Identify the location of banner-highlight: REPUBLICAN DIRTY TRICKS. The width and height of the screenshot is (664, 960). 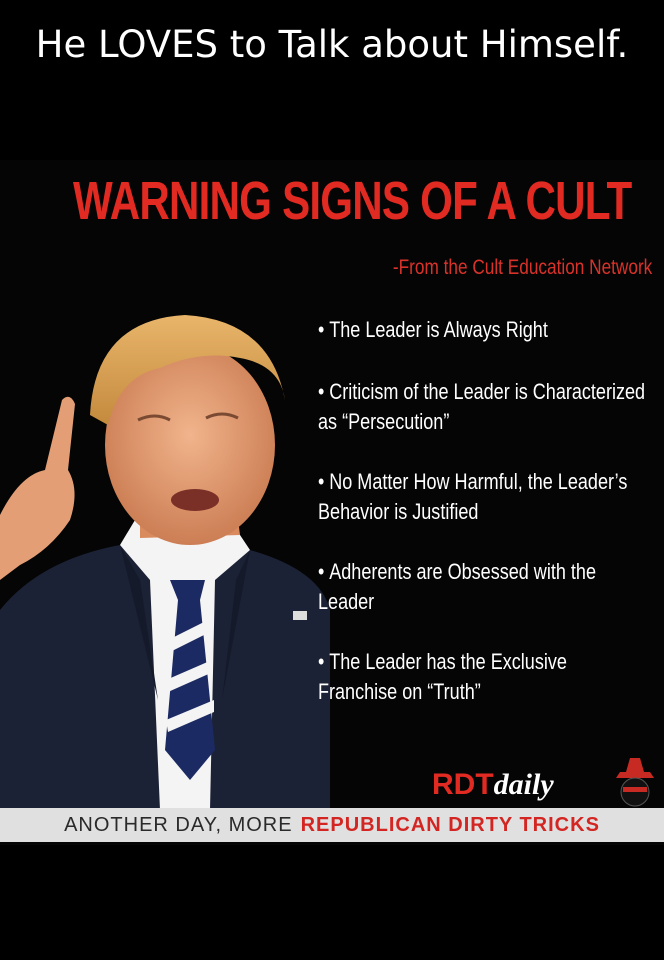
(450, 824).